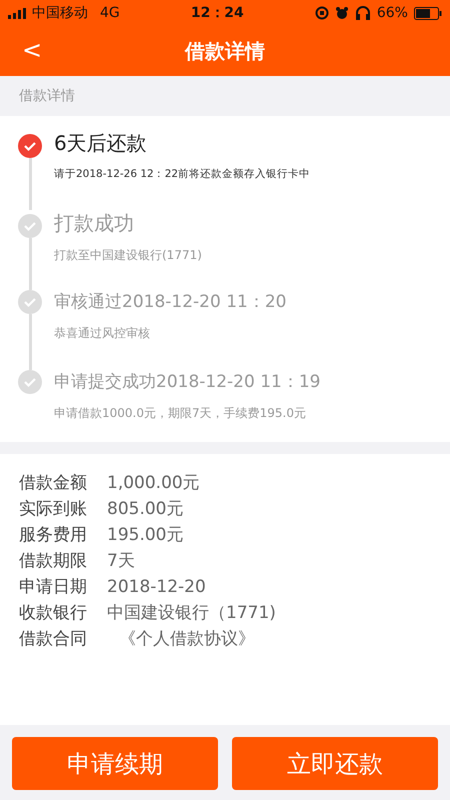 The width and height of the screenshot is (450, 800). Describe the element at coordinates (182, 174) in the screenshot. I see `step-detail: 请于2018-12-26 12：22前将还款金额存入银行卡中` at that location.